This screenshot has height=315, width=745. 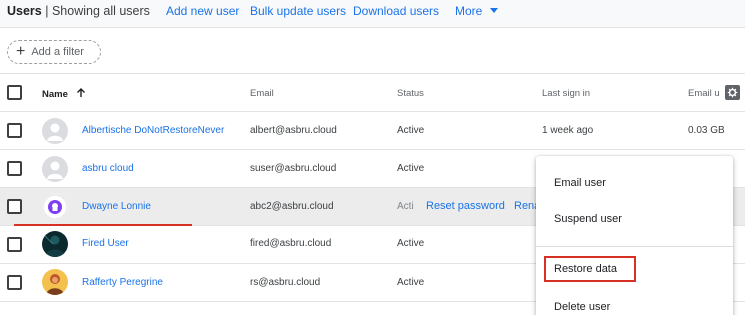 I want to click on more-menu-button: More, so click(x=477, y=11).